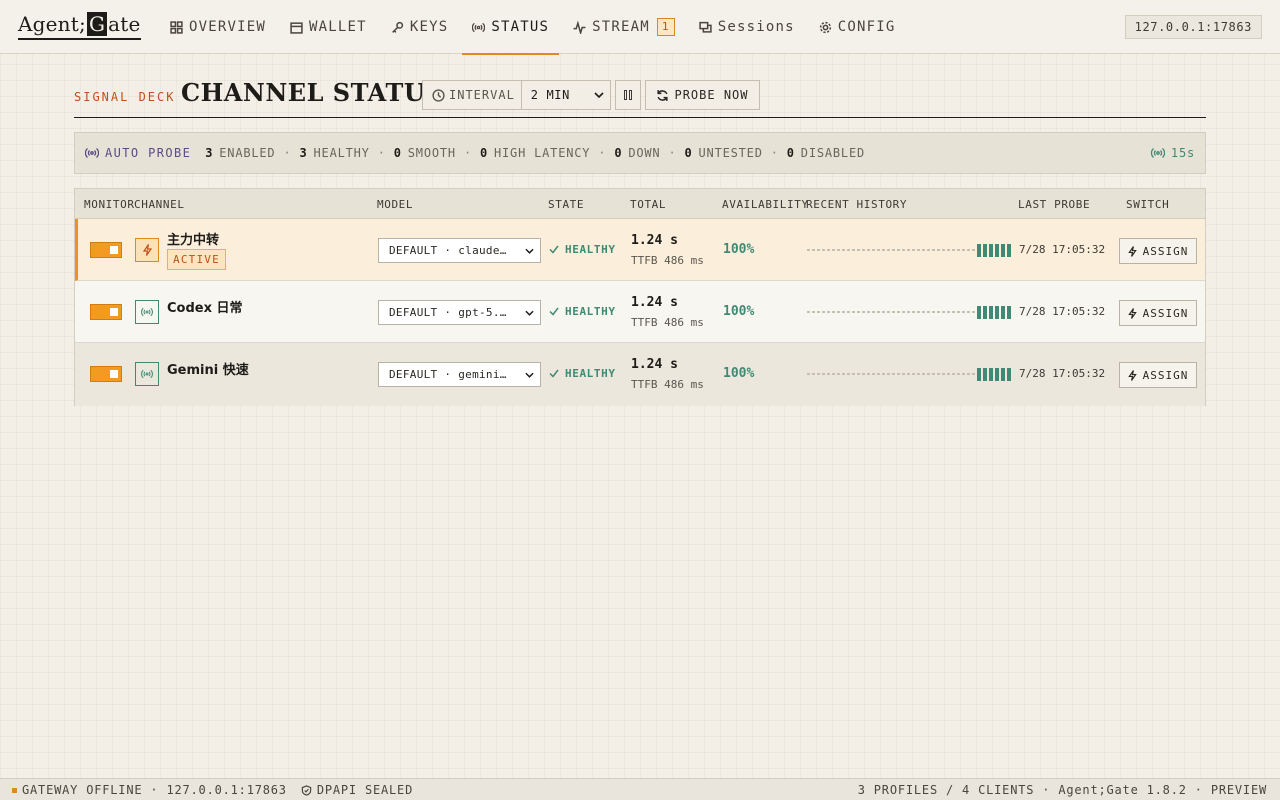  I want to click on tab-label: Sessions, so click(756, 27).